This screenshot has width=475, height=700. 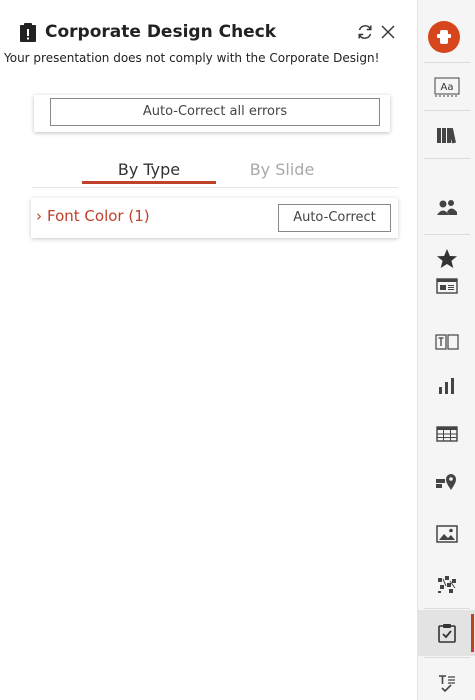 I want to click on tool-sidebar: Aa, so click(x=446, y=350).